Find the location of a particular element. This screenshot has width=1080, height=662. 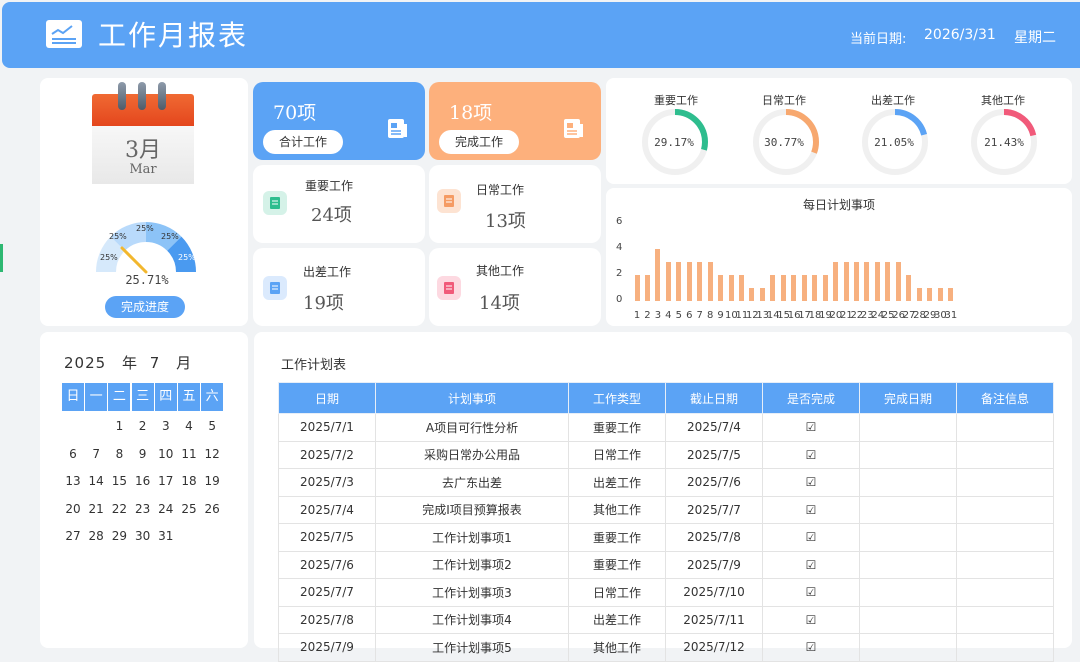

calendar-day: 3 is located at coordinates (166, 426).